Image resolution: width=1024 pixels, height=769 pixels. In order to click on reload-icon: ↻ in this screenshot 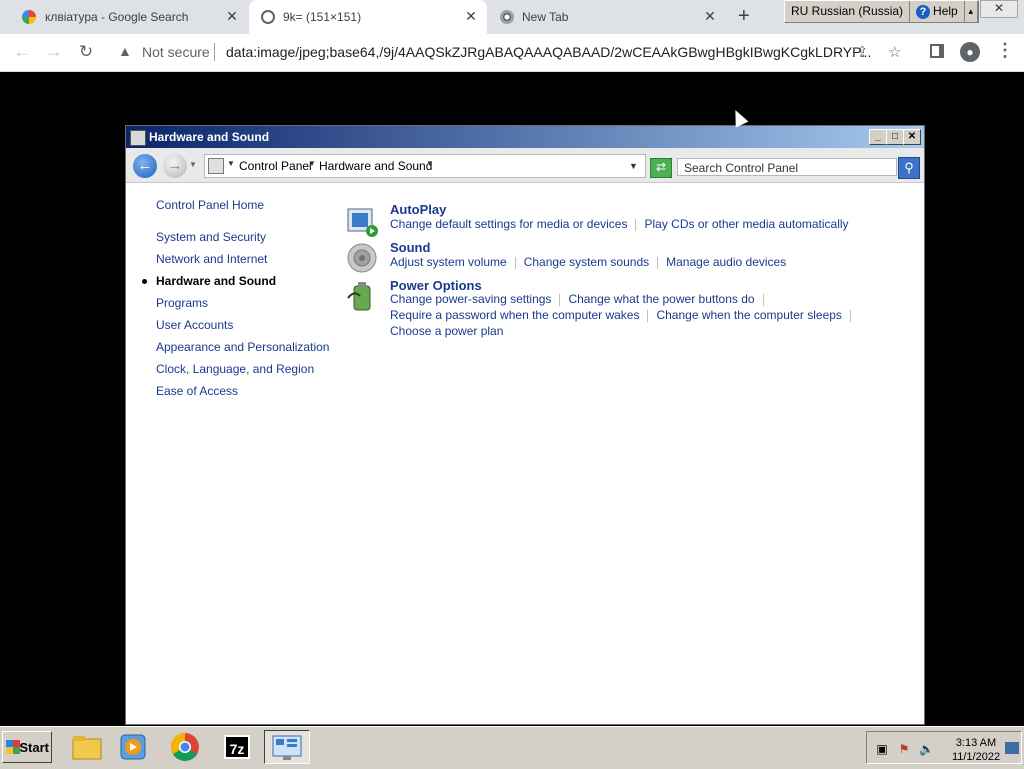, I will do `click(86, 52)`.